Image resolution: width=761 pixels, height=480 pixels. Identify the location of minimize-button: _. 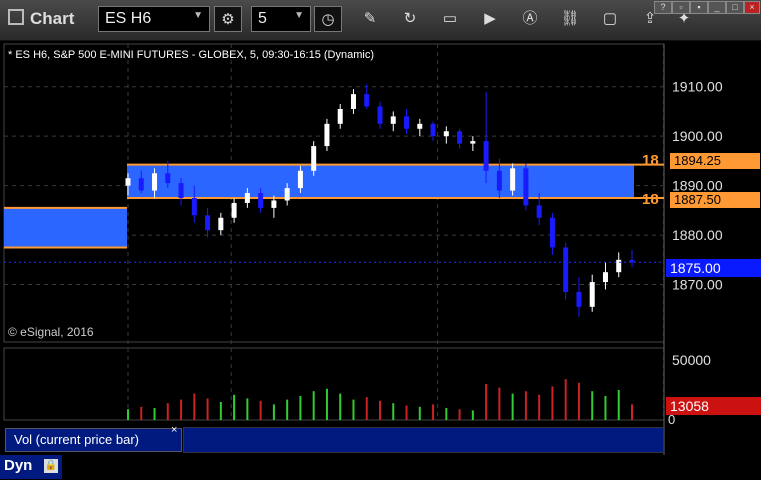
(717, 7).